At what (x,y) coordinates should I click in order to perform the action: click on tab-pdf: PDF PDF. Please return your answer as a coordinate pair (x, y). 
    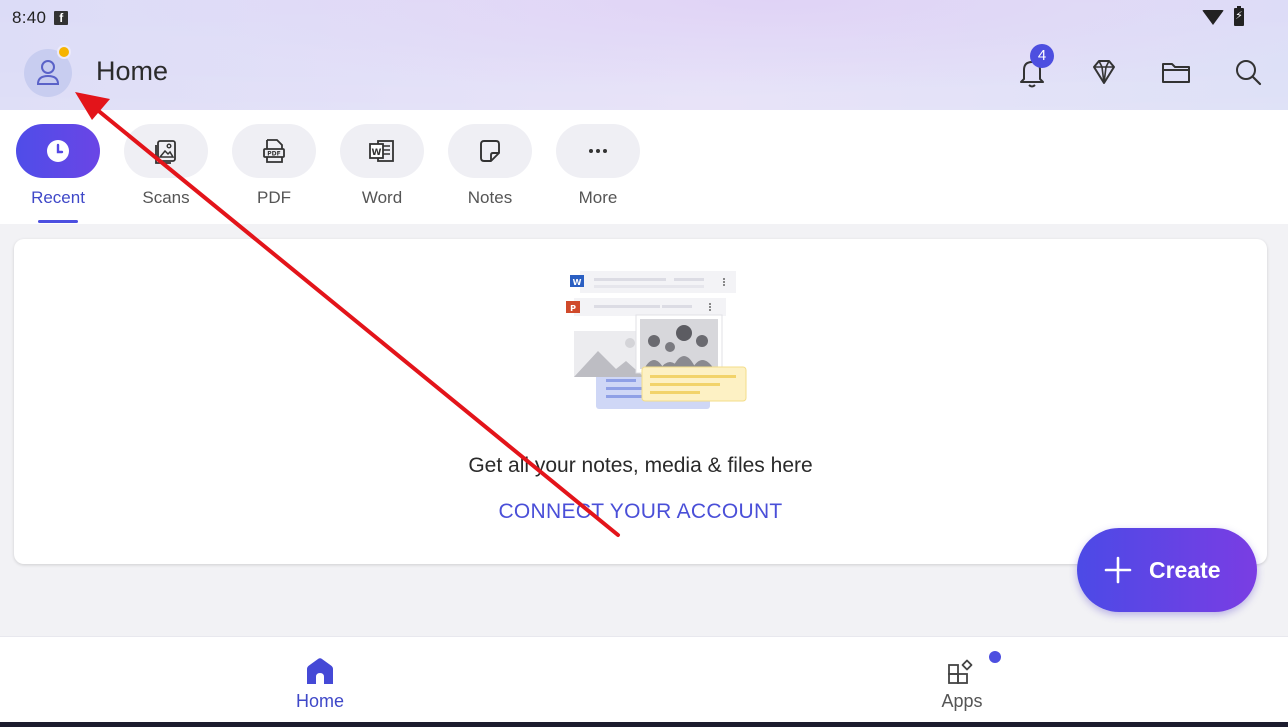
    Looking at the image, I should click on (286, 174).